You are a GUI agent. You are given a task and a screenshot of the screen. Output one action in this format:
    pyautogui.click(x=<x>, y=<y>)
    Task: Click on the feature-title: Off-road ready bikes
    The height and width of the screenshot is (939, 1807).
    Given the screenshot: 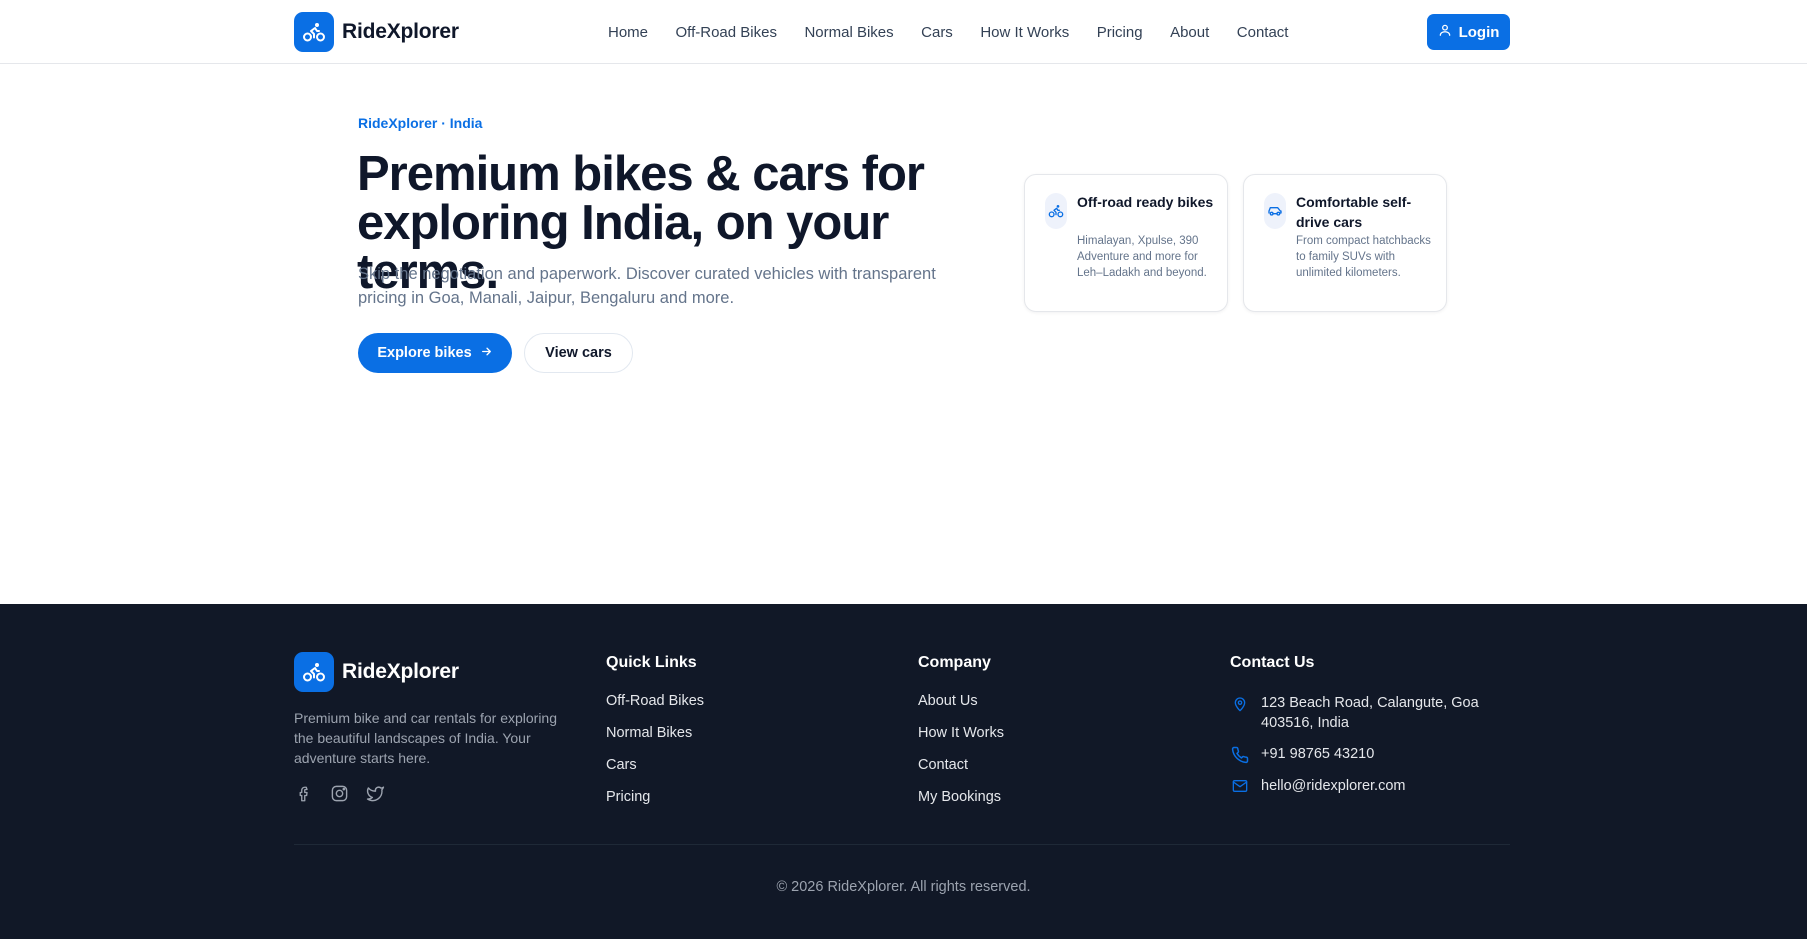 What is the action you would take?
    pyautogui.click(x=1145, y=202)
    